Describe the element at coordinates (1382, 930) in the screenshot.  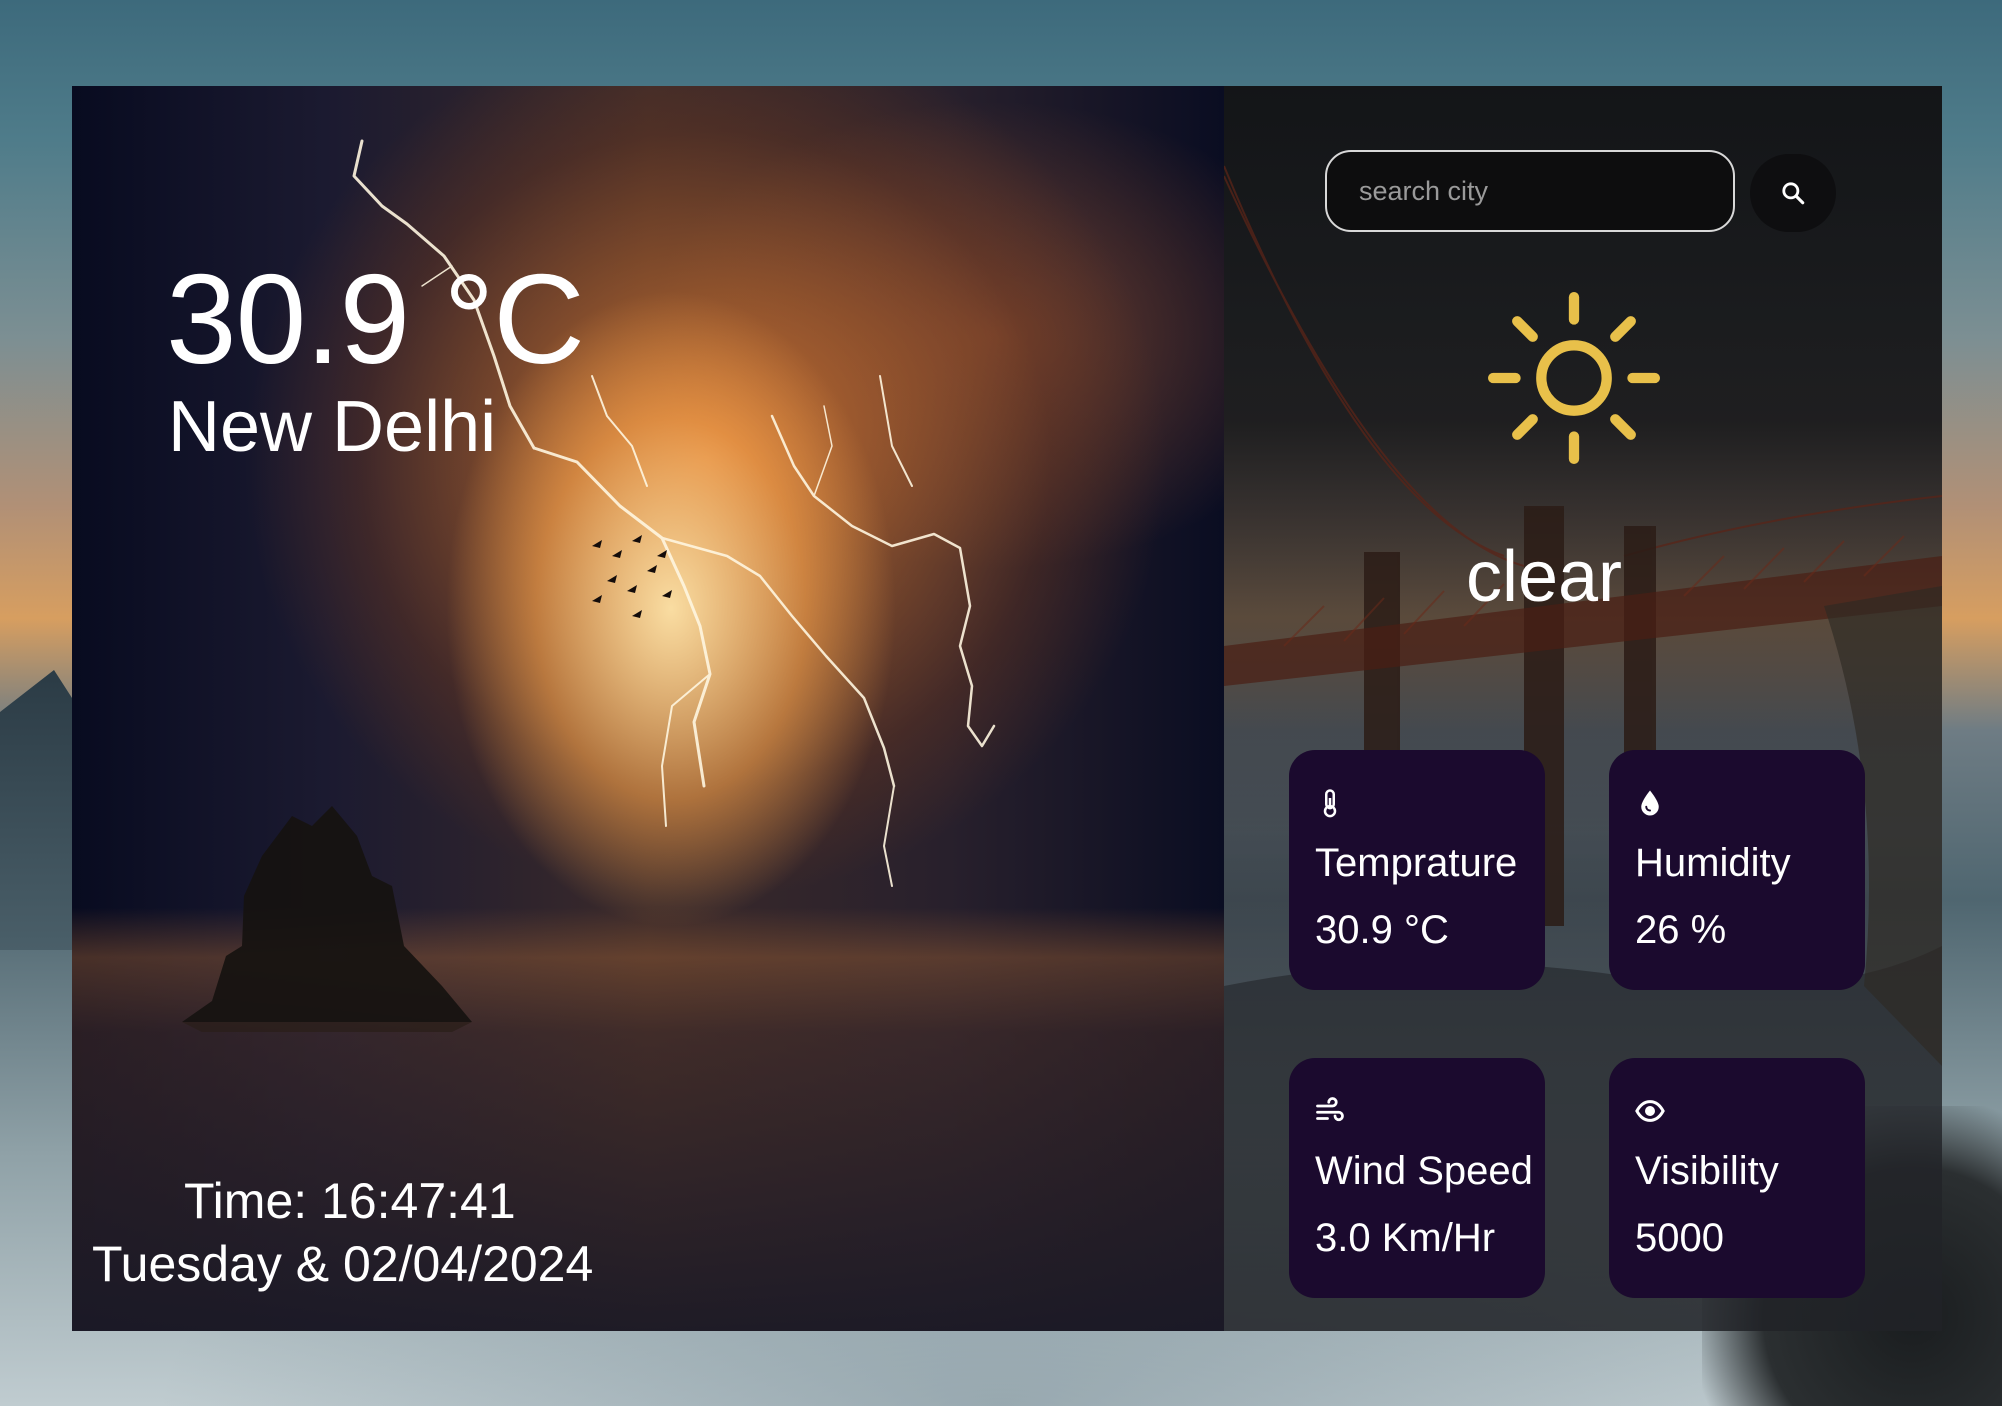
I see `card-value: 30.9 °C` at that location.